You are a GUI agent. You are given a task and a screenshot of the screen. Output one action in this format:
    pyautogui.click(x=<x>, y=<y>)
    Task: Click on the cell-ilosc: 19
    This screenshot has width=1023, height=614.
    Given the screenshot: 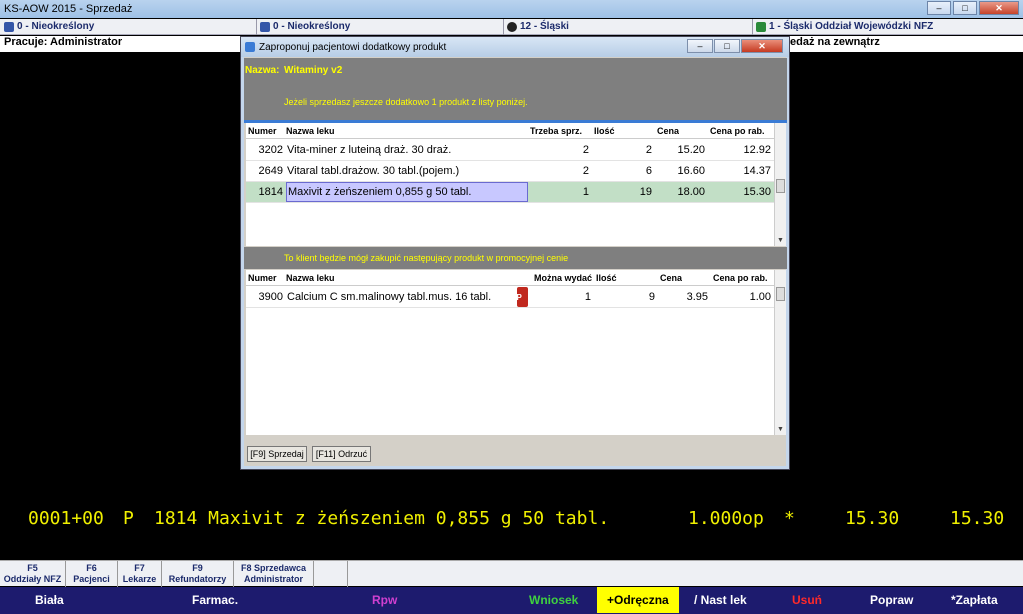 What is the action you would take?
    pyautogui.click(x=645, y=192)
    